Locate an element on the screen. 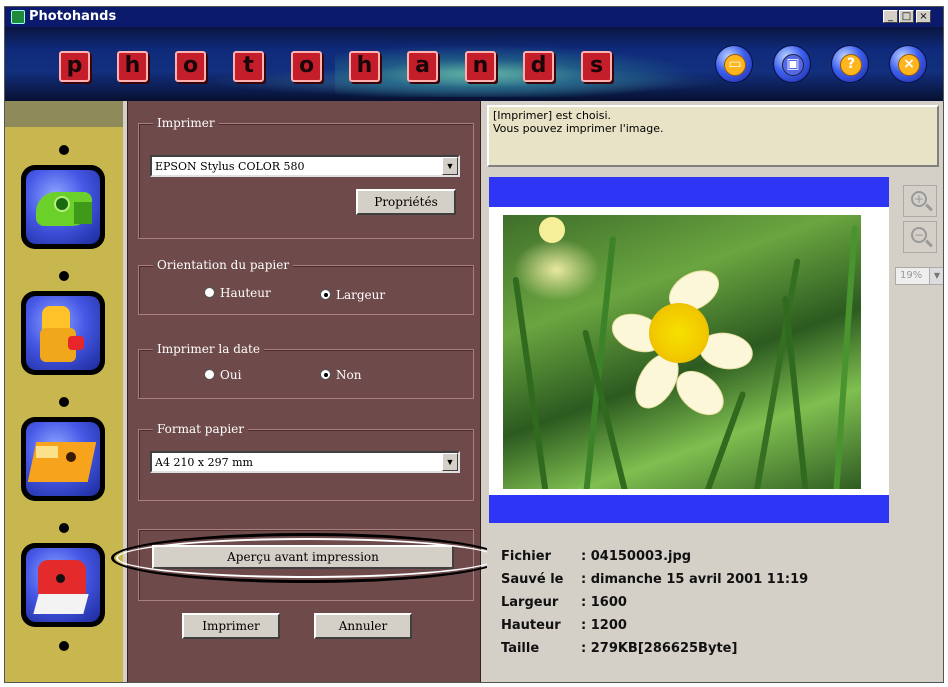  zoom-level: 19% is located at coordinates (911, 275).